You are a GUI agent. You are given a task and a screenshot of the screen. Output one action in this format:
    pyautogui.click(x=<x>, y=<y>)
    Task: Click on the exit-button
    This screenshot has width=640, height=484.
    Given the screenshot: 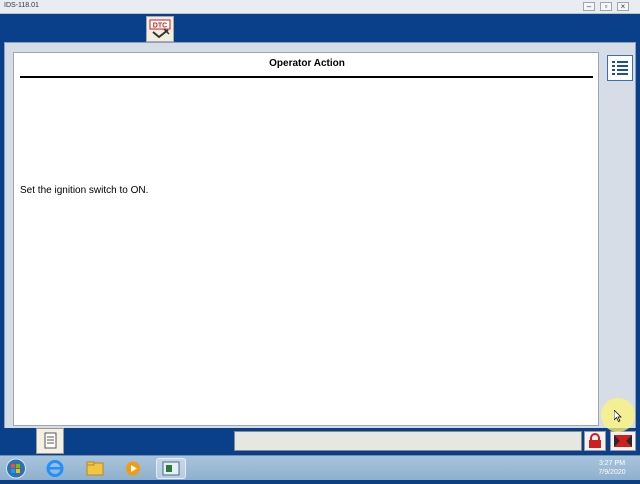 What is the action you would take?
    pyautogui.click(x=623, y=441)
    